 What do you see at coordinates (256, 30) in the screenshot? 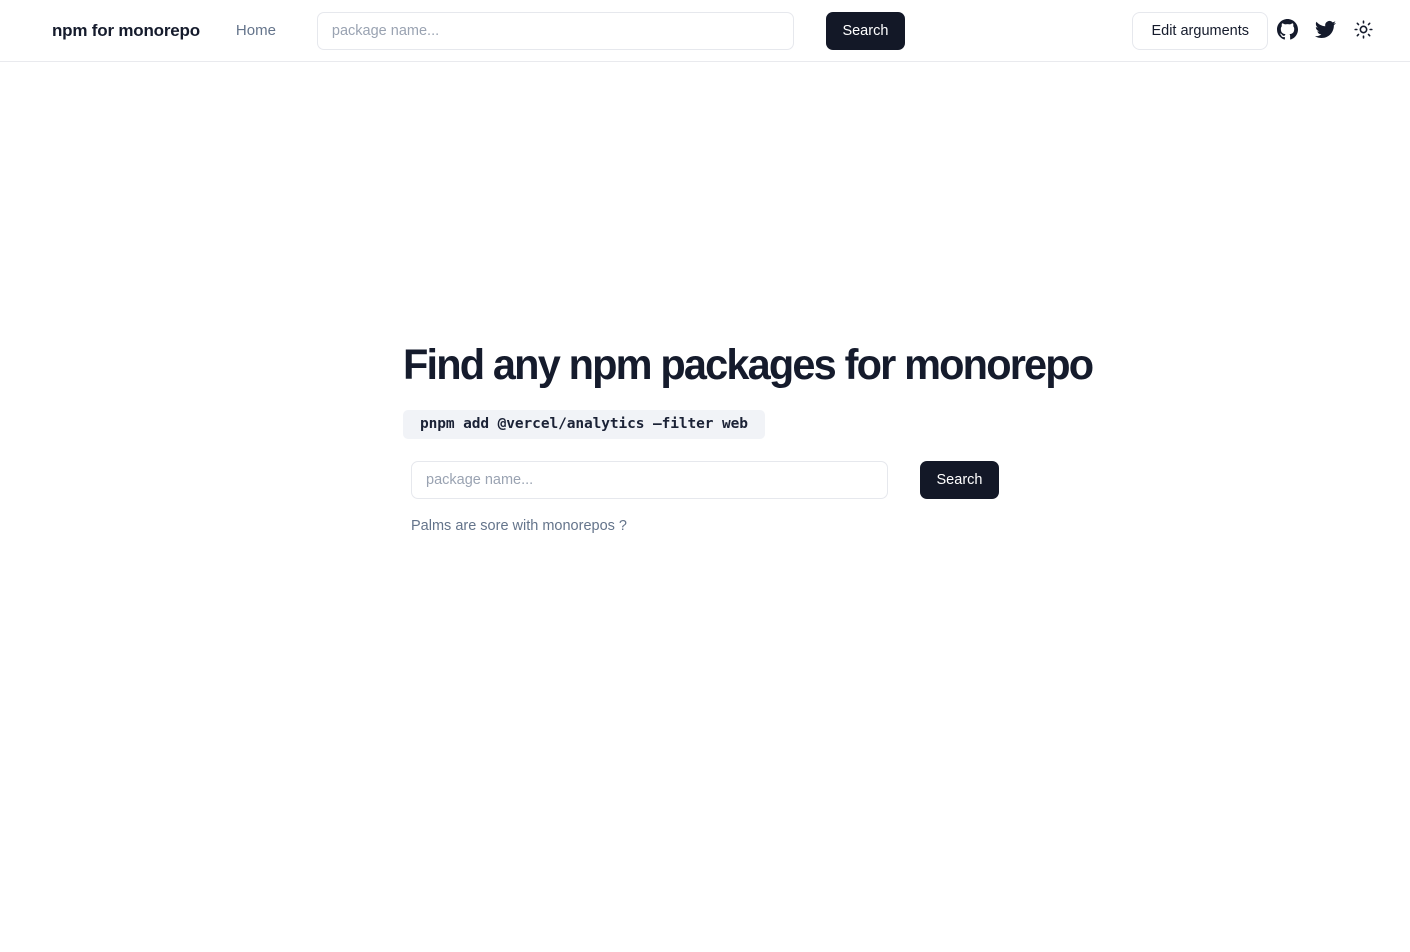
I see `nav-link-home: Home` at bounding box center [256, 30].